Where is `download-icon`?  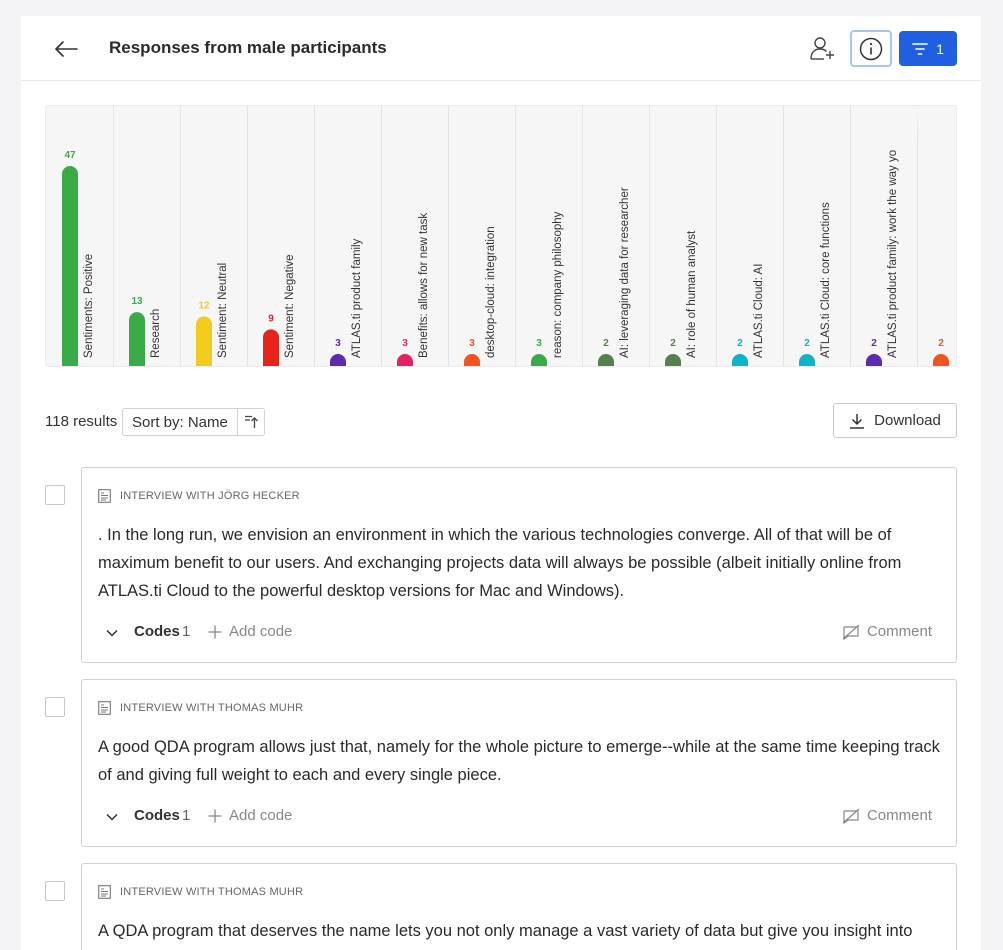
download-icon is located at coordinates (857, 421).